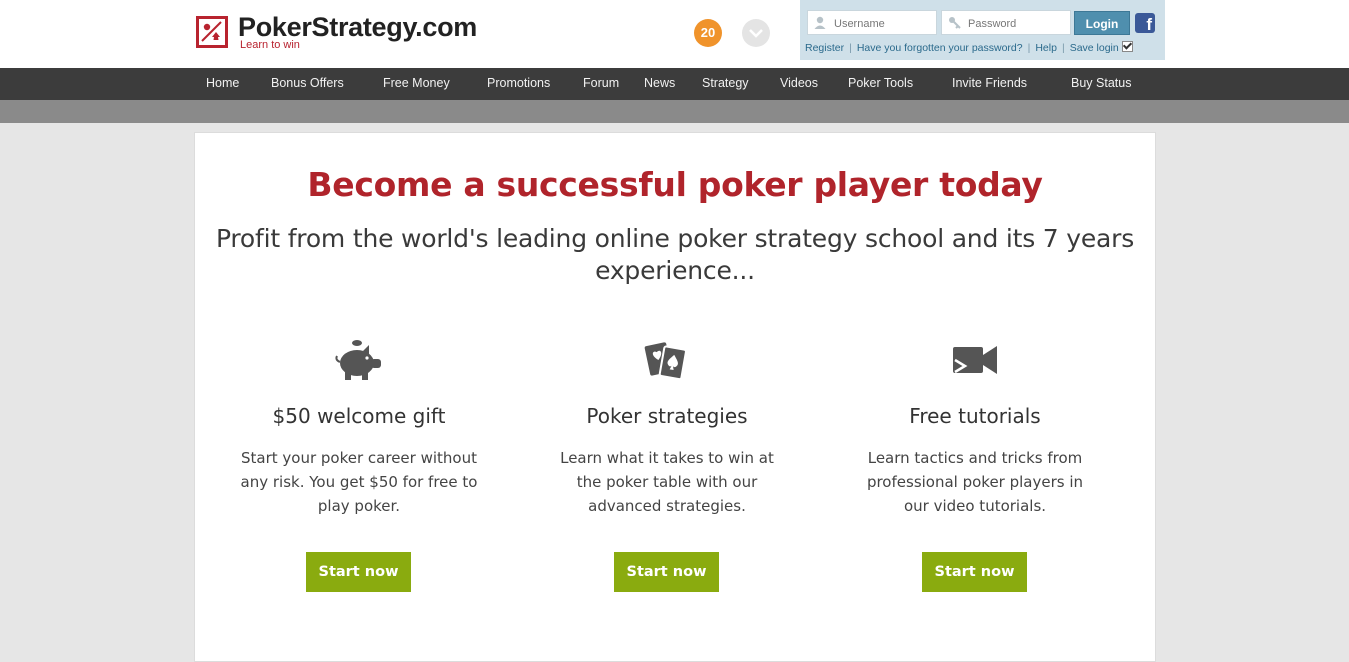 The width and height of the screenshot is (1349, 662). I want to click on feature-title: Poker strategies, so click(667, 416).